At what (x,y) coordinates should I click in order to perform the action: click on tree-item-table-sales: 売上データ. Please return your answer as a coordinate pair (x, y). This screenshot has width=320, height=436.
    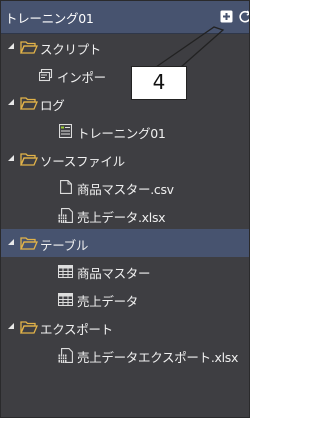
    Looking at the image, I should click on (125, 299).